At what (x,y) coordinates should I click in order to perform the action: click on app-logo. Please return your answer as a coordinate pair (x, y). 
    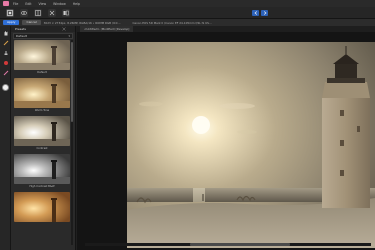
    Looking at the image, I should click on (6, 3).